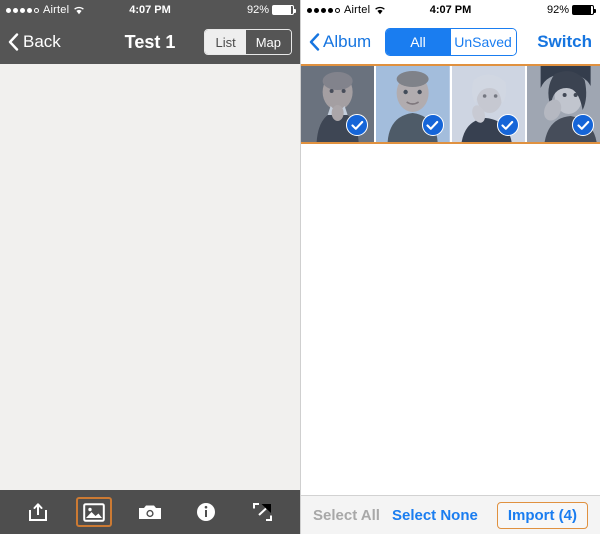  What do you see at coordinates (262, 512) in the screenshot?
I see `expand-icon` at bounding box center [262, 512].